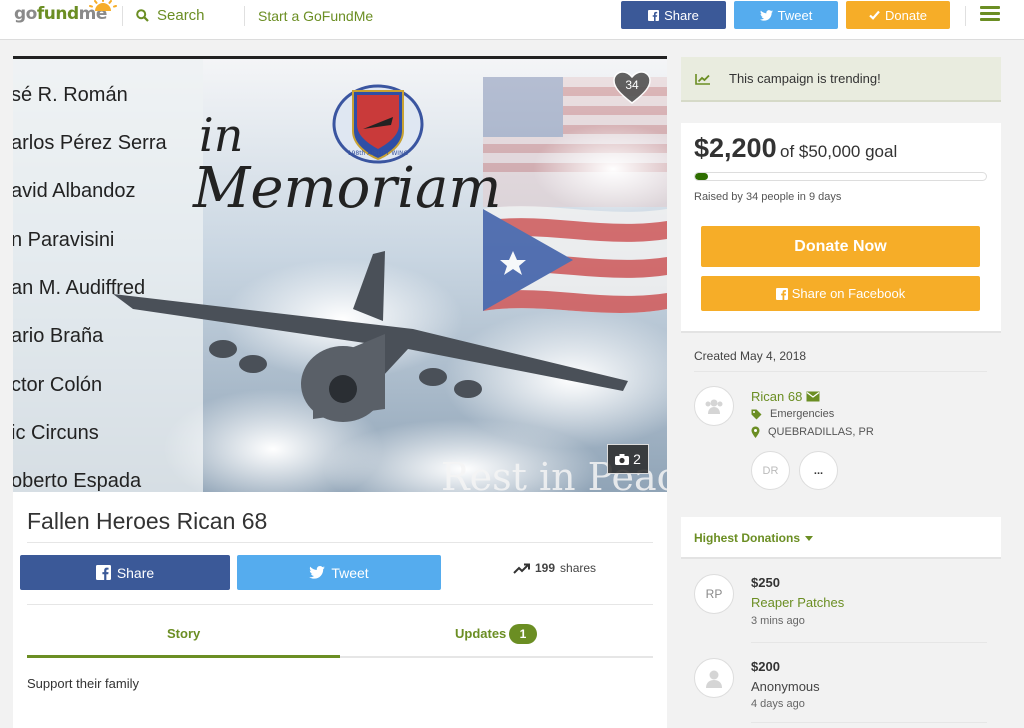 The width and height of the screenshot is (1024, 728). What do you see at coordinates (765, 582) in the screenshot?
I see `donation-amount: $250` at bounding box center [765, 582].